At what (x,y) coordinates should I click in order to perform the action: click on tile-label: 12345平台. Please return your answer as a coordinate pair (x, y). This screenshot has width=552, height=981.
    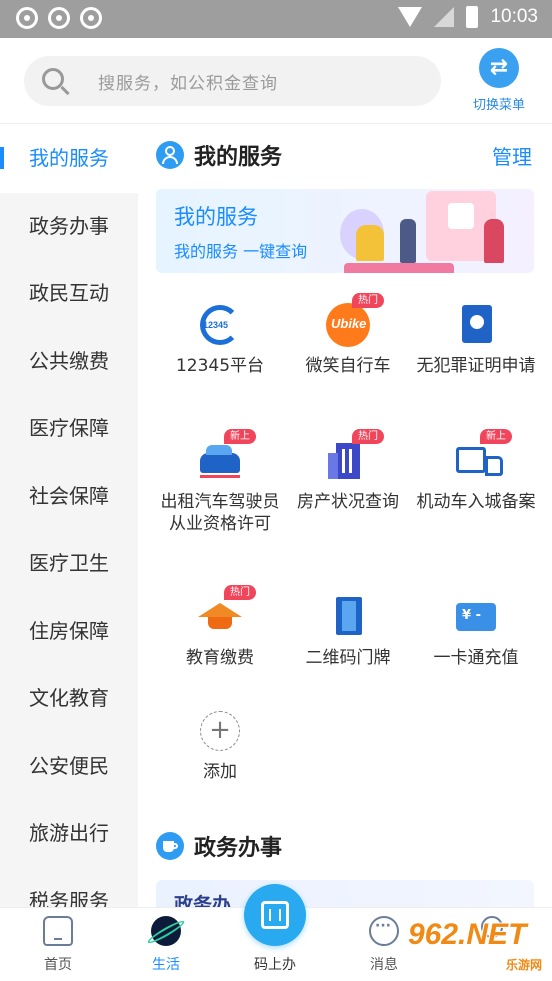
    Looking at the image, I should click on (220, 366).